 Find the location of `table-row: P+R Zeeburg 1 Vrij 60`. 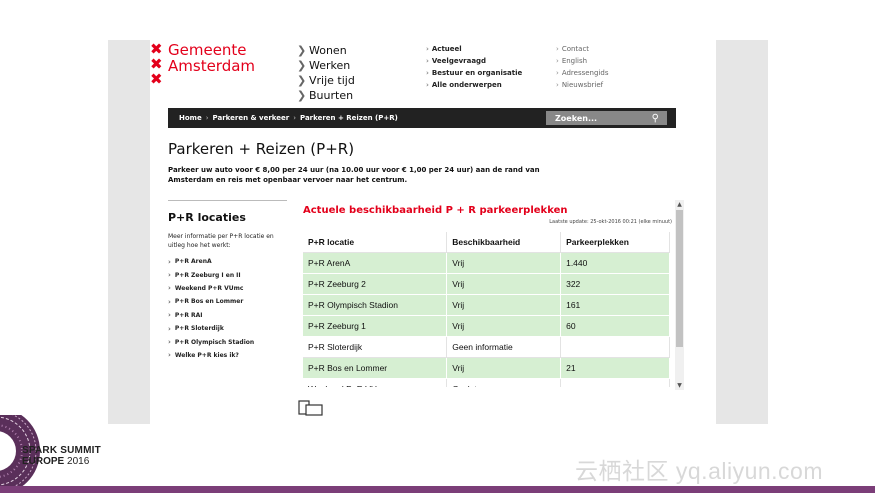

table-row: P+R Zeeburg 1 Vrij 60 is located at coordinates (486, 326).